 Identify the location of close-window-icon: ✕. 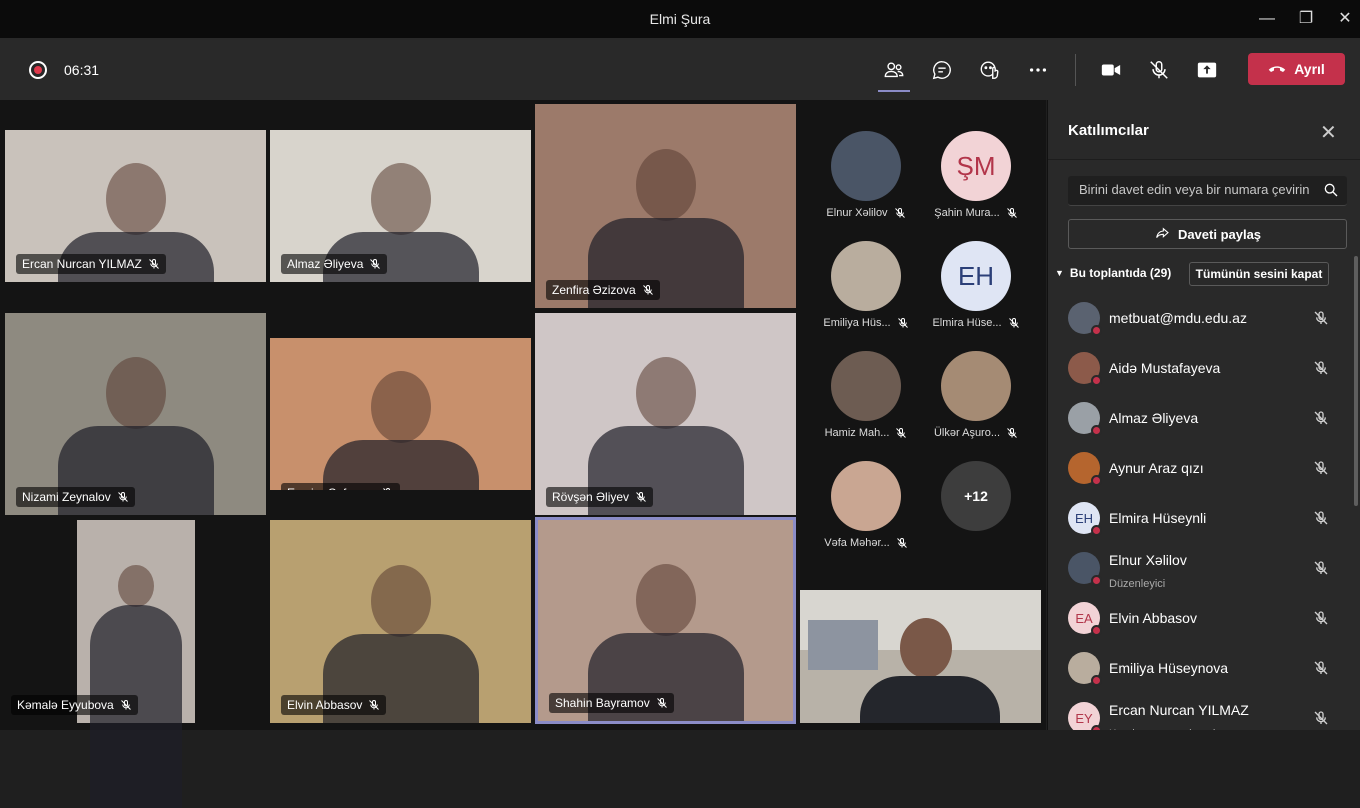
(1345, 19).